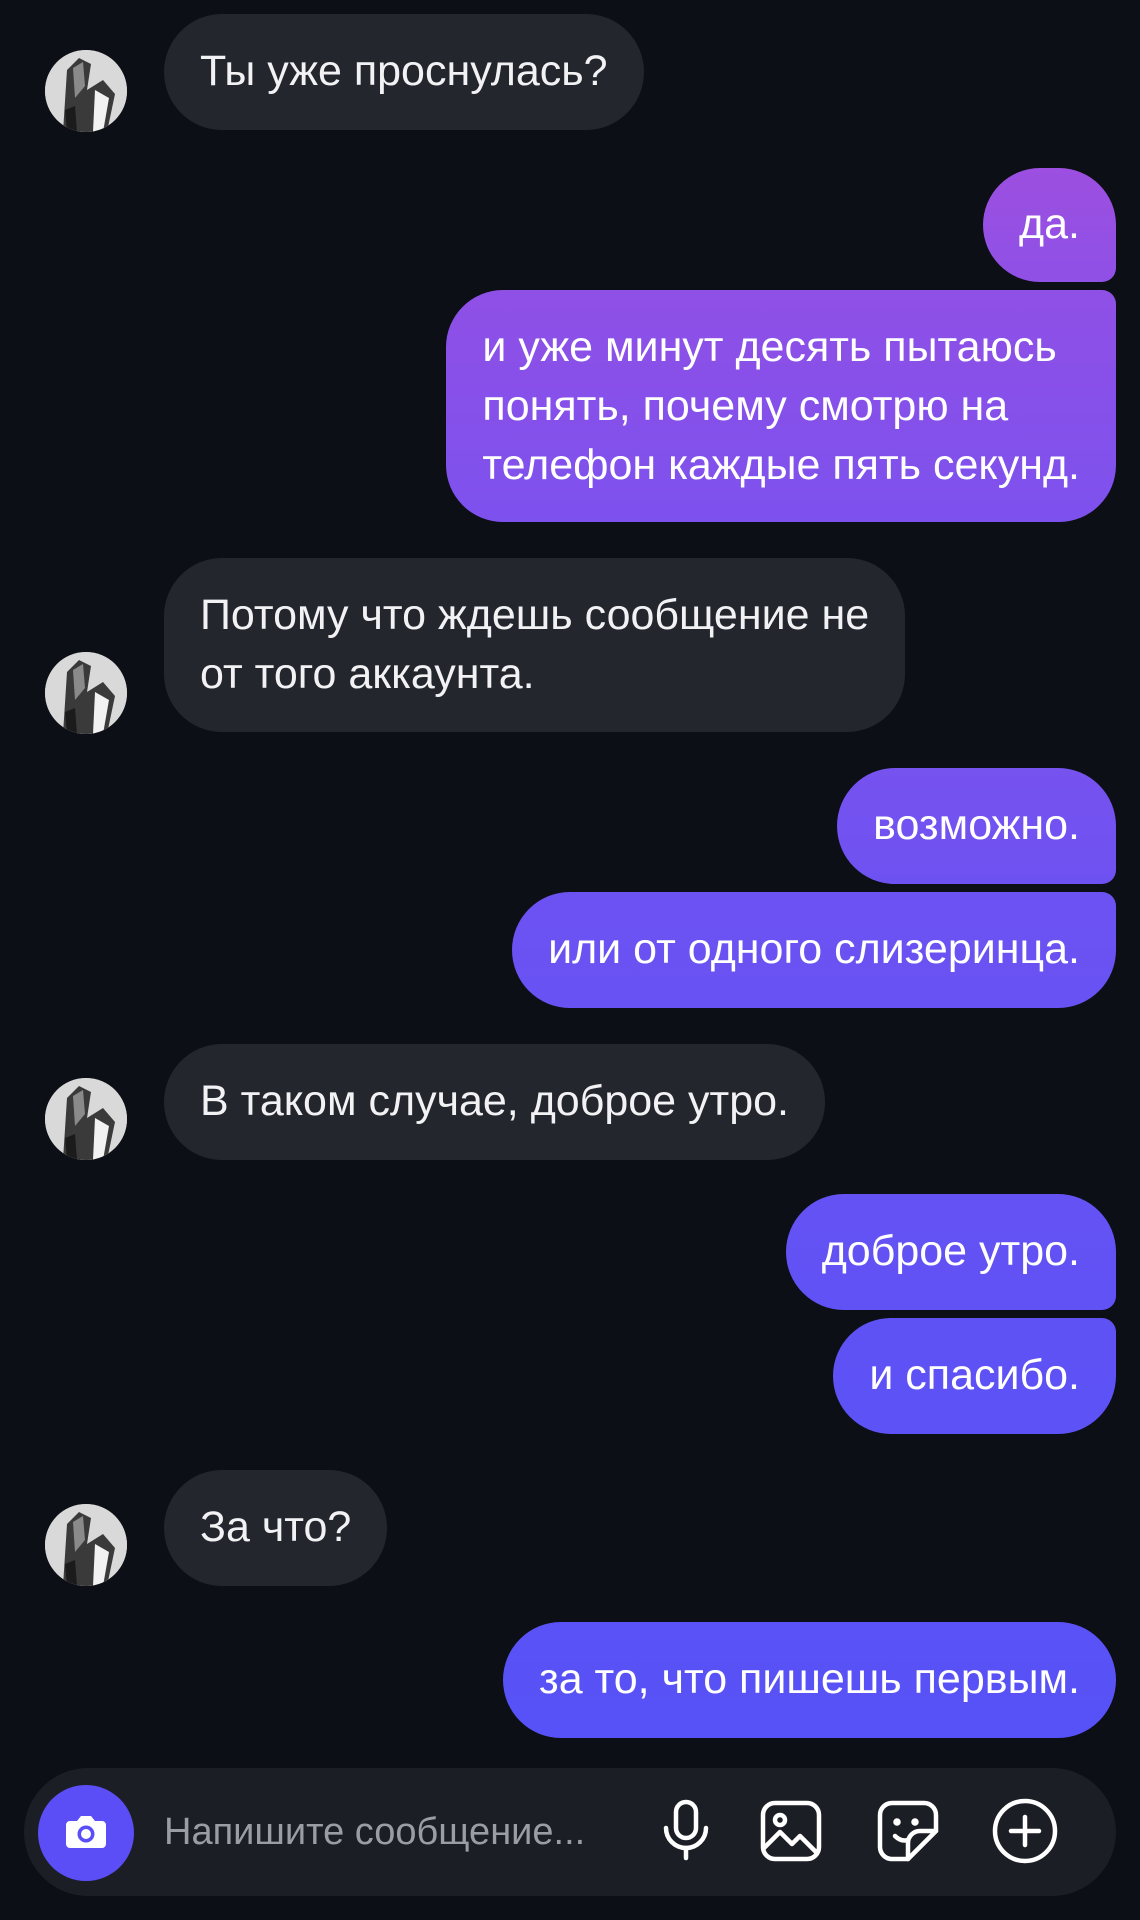 The image size is (1140, 1920). I want to click on gallery-button, so click(791, 1833).